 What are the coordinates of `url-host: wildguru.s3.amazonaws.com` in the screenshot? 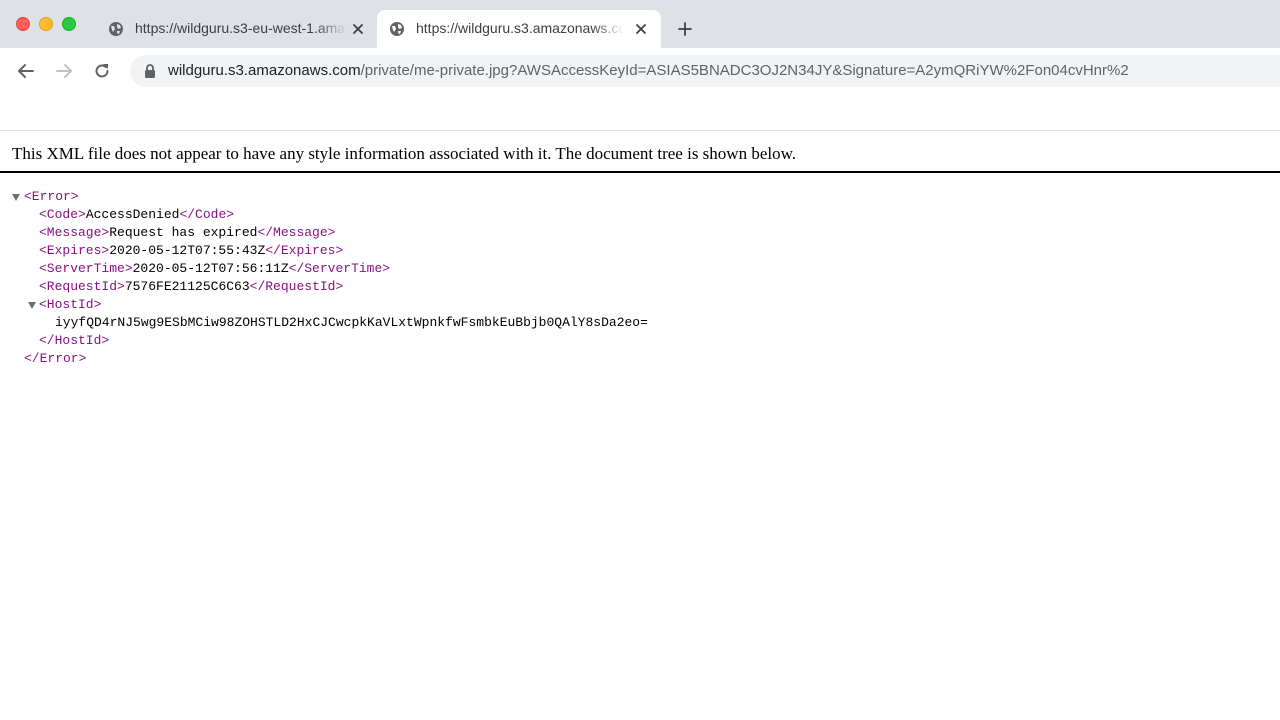 It's located at (264, 70).